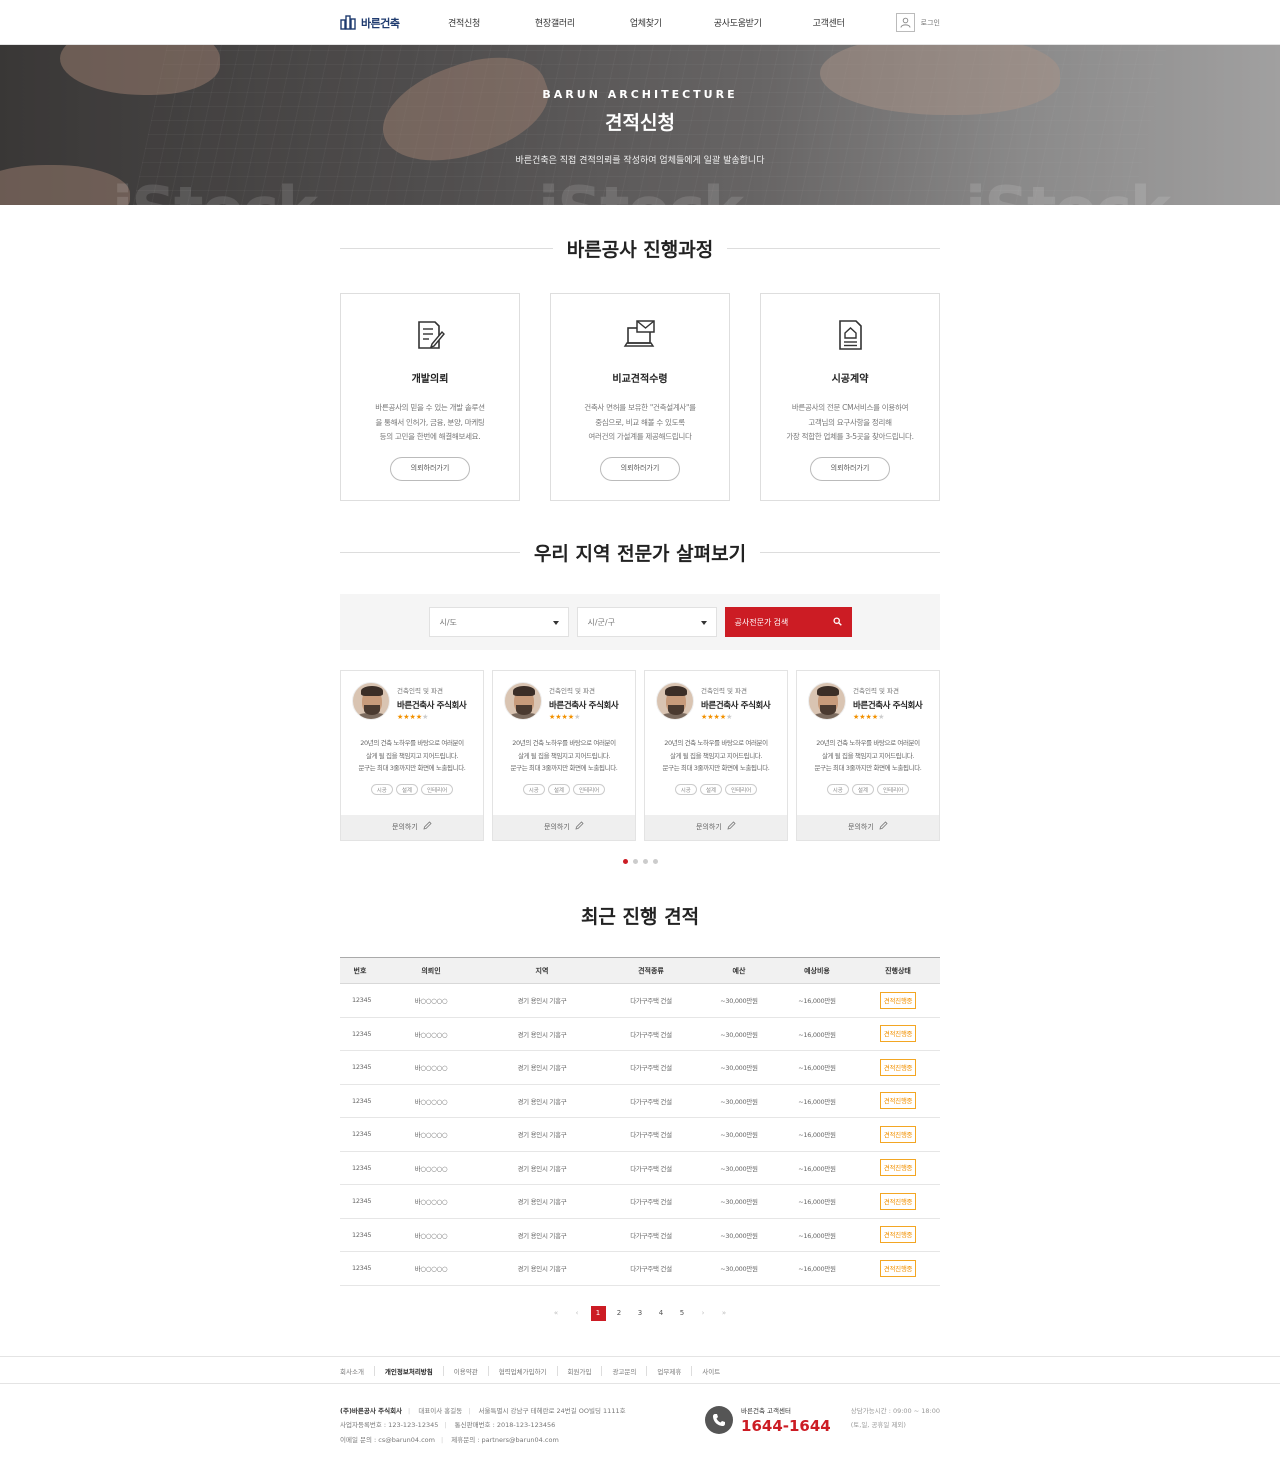 Image resolution: width=1280 pixels, height=1462 pixels. Describe the element at coordinates (703, 1313) in the screenshot. I see `next-page-icon: ›` at that location.